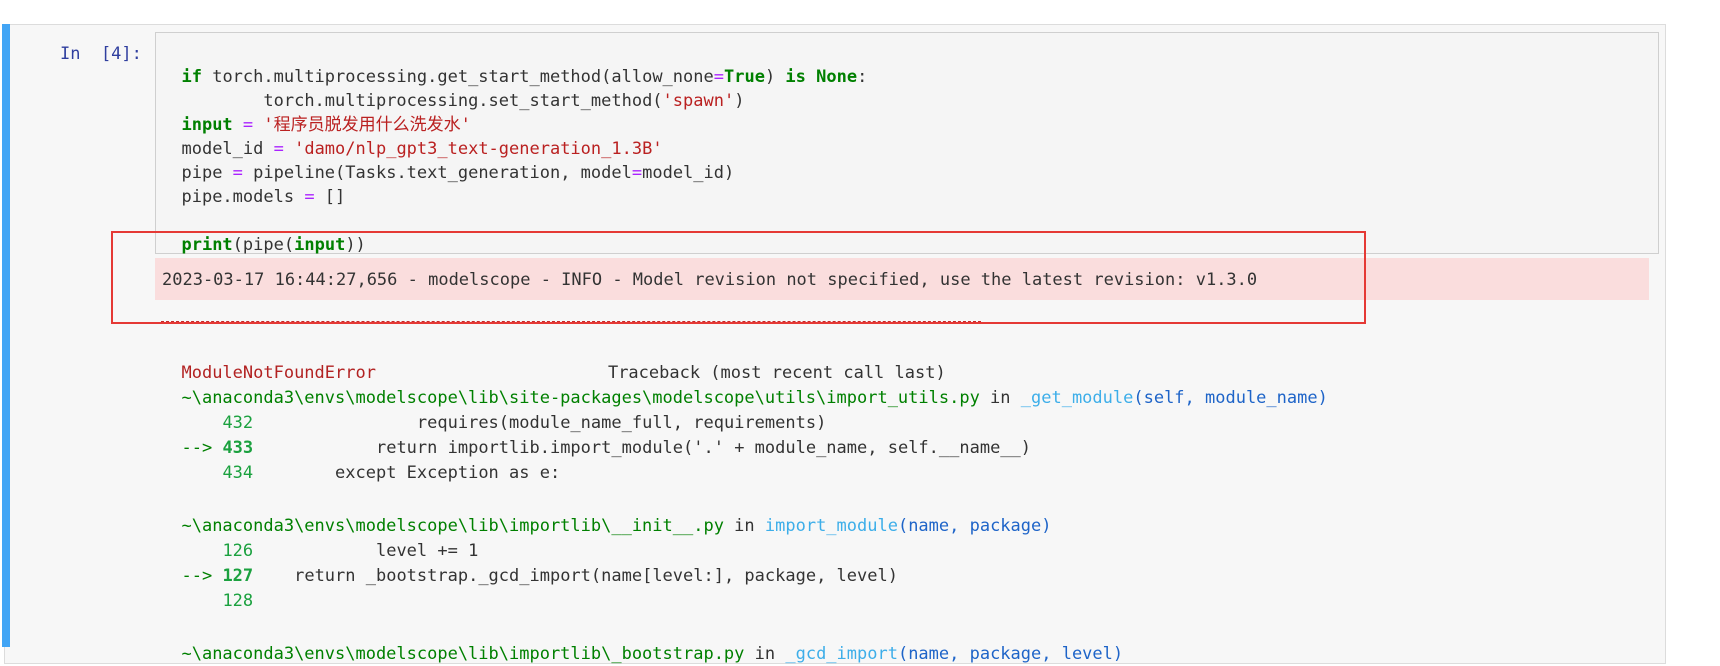 The image size is (1720, 666). Describe the element at coordinates (738, 277) in the screenshot. I see `annotation-highlight-box` at that location.